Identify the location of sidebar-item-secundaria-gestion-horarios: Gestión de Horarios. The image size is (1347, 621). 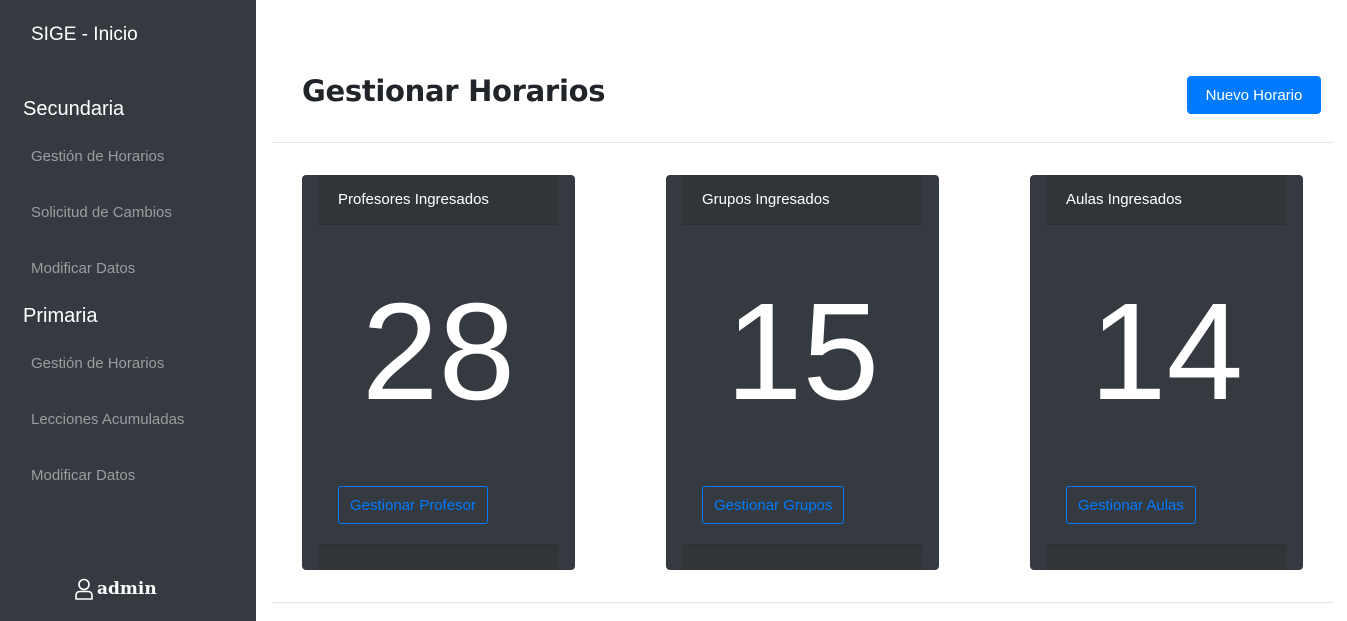
(97, 156).